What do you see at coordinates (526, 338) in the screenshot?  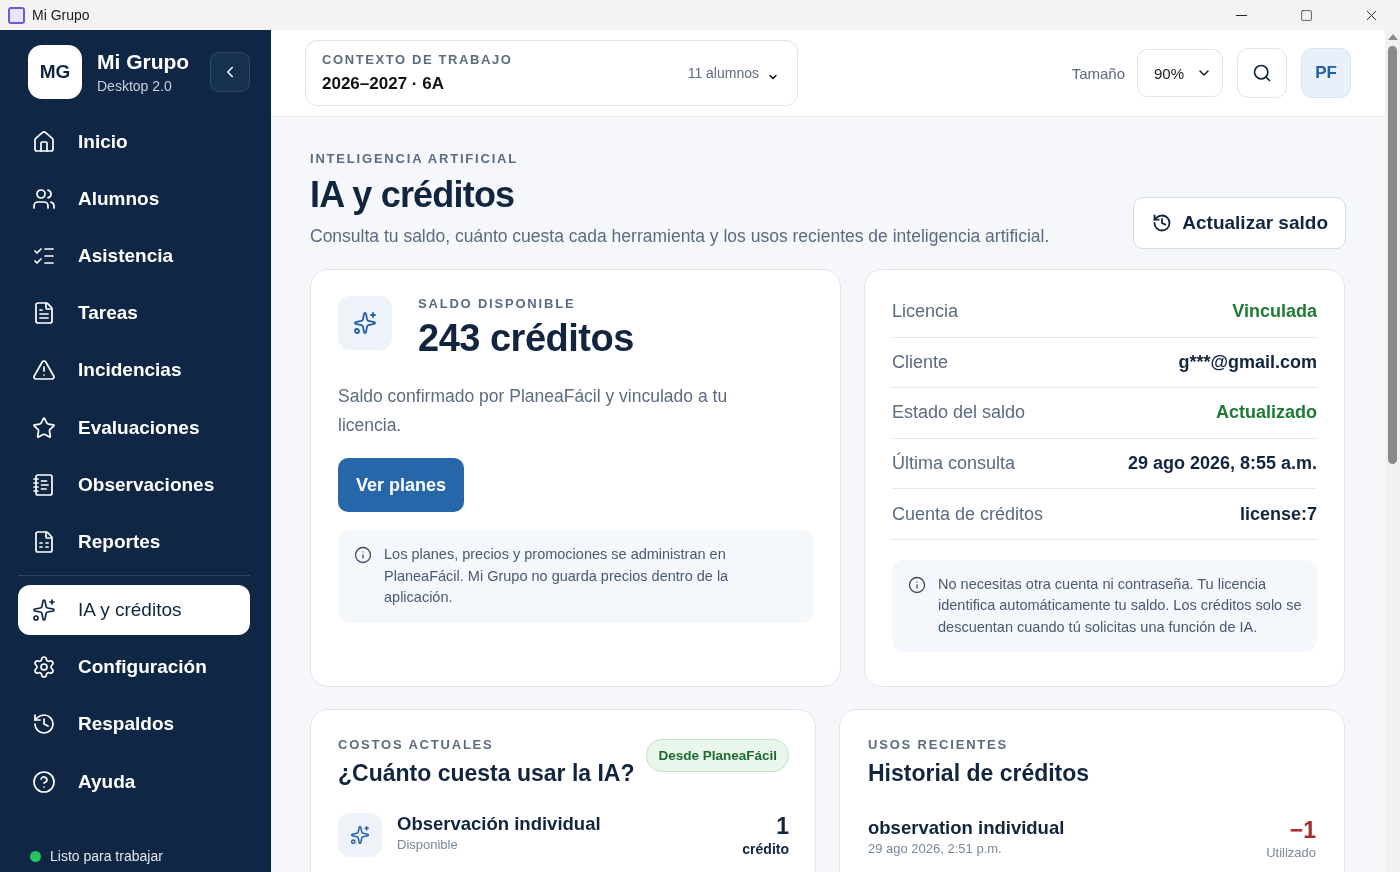 I see `credit-balance: 243 créditos` at bounding box center [526, 338].